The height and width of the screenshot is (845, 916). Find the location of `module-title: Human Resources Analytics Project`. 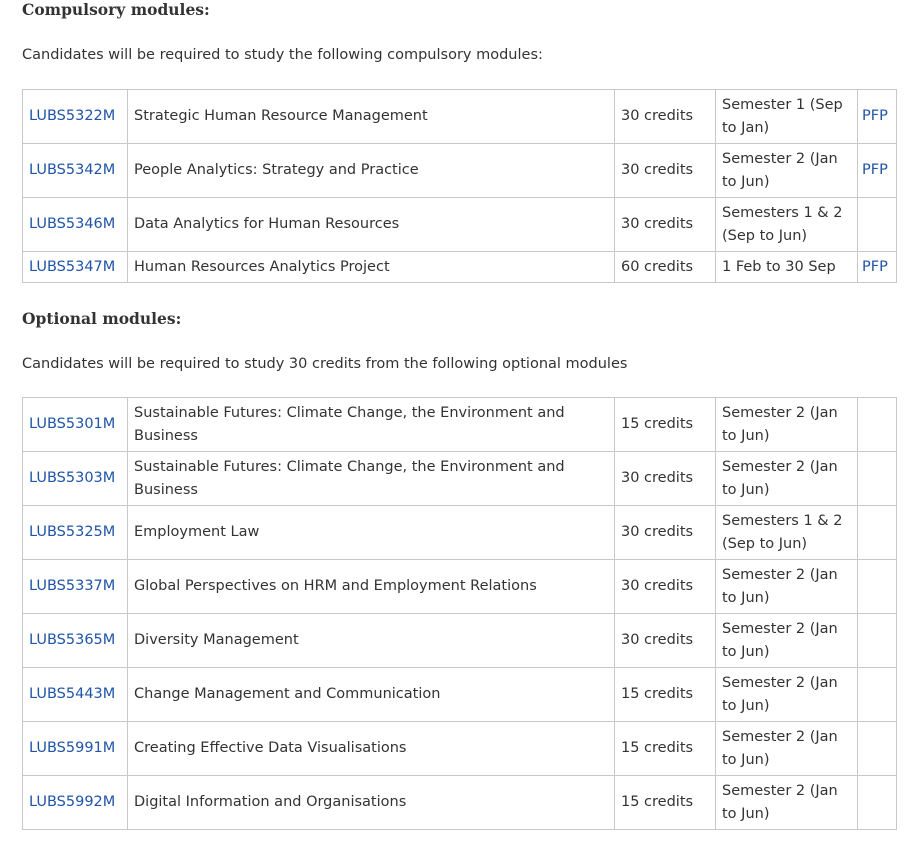

module-title: Human Resources Analytics Project is located at coordinates (371, 267).